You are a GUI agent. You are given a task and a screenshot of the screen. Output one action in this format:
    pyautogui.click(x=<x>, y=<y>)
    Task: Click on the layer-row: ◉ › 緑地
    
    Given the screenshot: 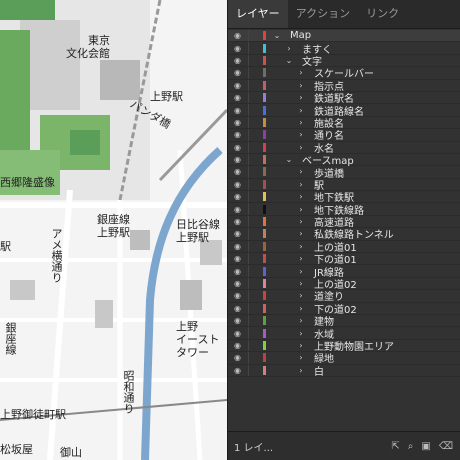 What is the action you would take?
    pyautogui.click(x=344, y=358)
    